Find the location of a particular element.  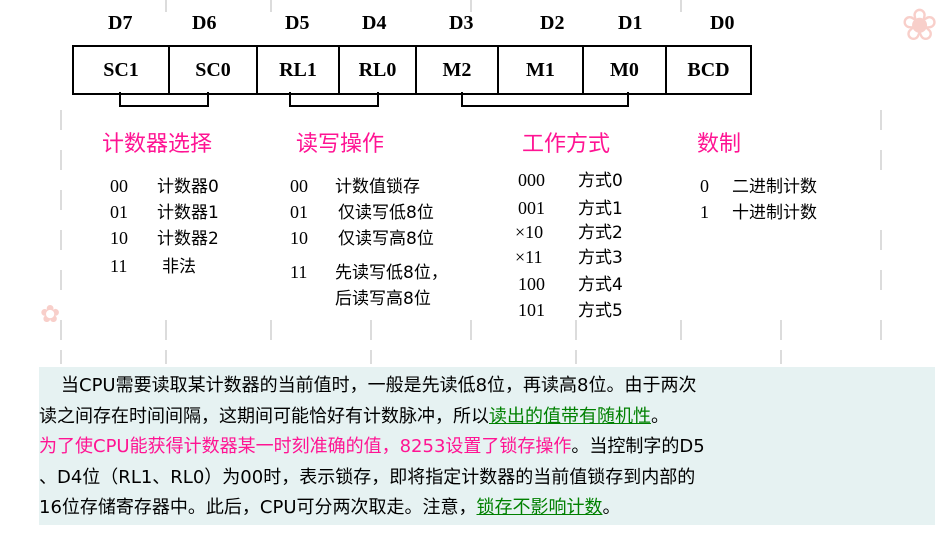

highlight-latch-operation: 为了使CPU能获得计数器某一时刻准确的值，8253设置了锁存操作 is located at coordinates (305, 446).